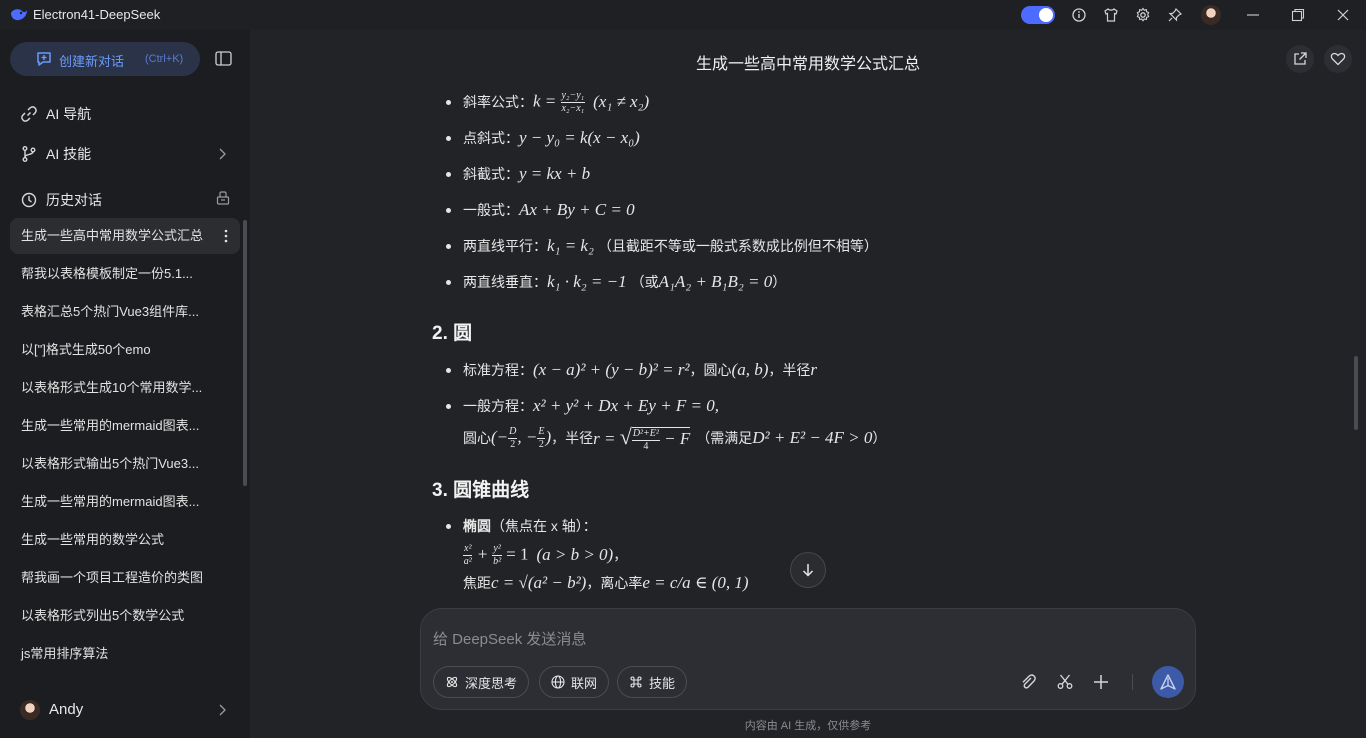 The height and width of the screenshot is (738, 1366). I want to click on sidebar-item-label: AI 导航, so click(69, 114).